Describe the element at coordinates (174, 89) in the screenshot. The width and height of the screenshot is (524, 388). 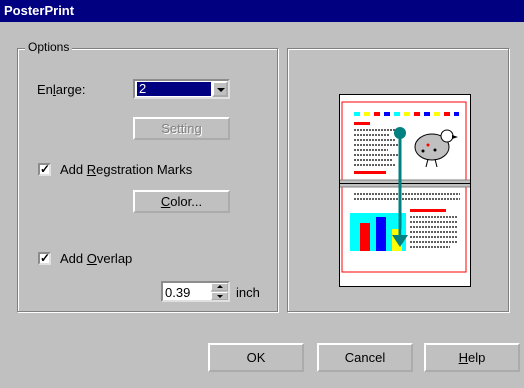
I see `enlarge-value: 2` at that location.